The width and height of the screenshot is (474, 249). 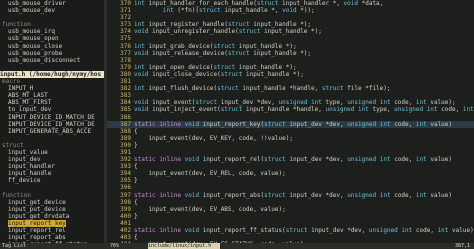 I want to click on tag-item: ff_device, so click(x=52, y=180).